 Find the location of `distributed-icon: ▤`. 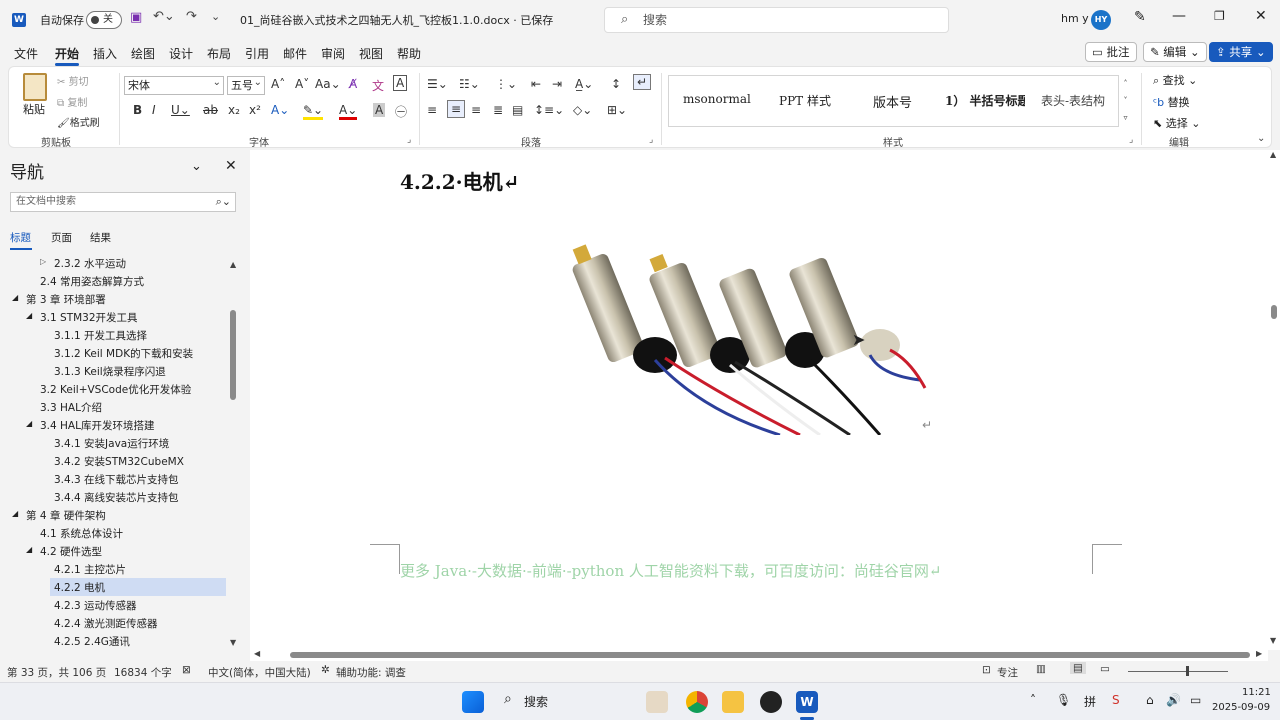

distributed-icon: ▤ is located at coordinates (517, 110).